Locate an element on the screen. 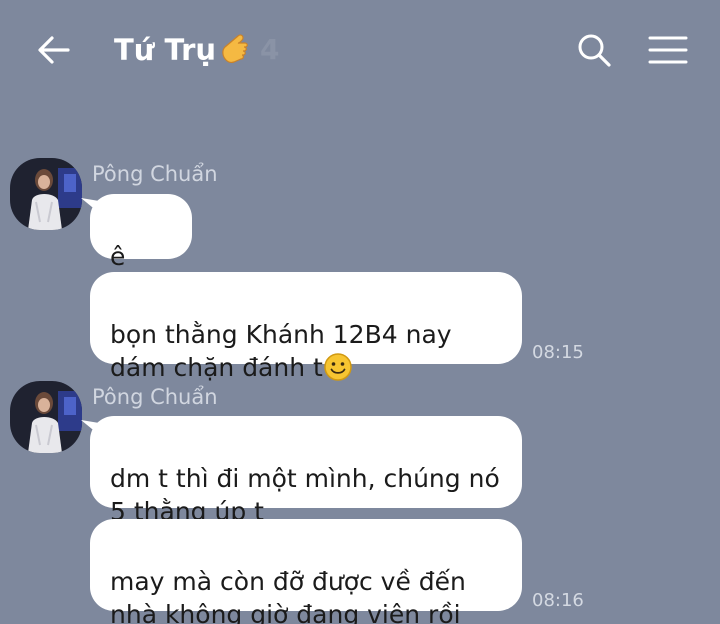 The image size is (720, 624). menu-button is located at coordinates (668, 50).